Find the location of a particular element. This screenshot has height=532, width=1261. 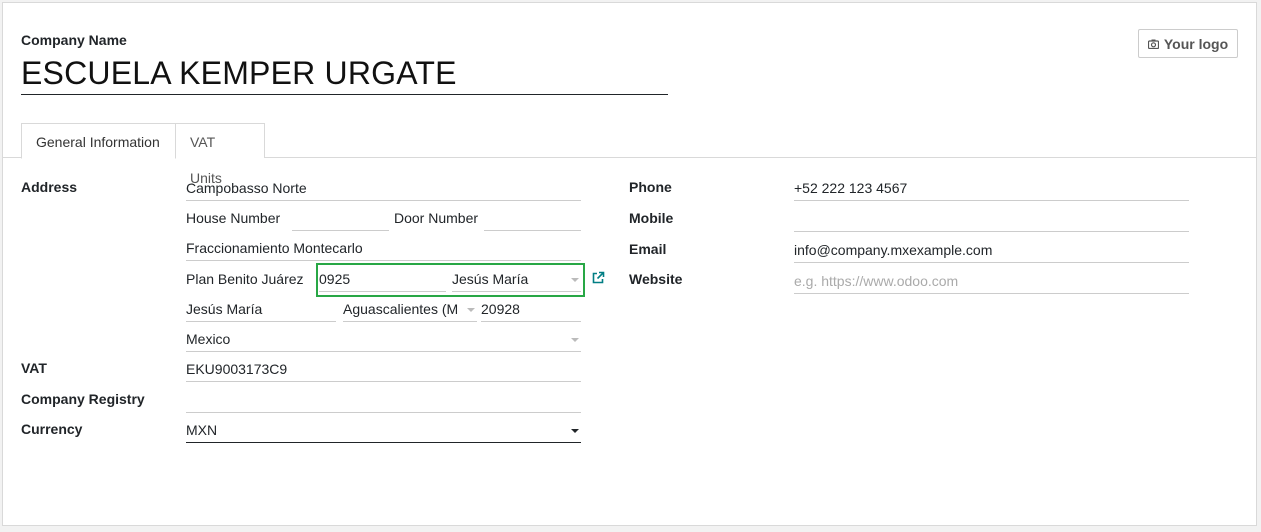

highlight-box is located at coordinates (450, 280).